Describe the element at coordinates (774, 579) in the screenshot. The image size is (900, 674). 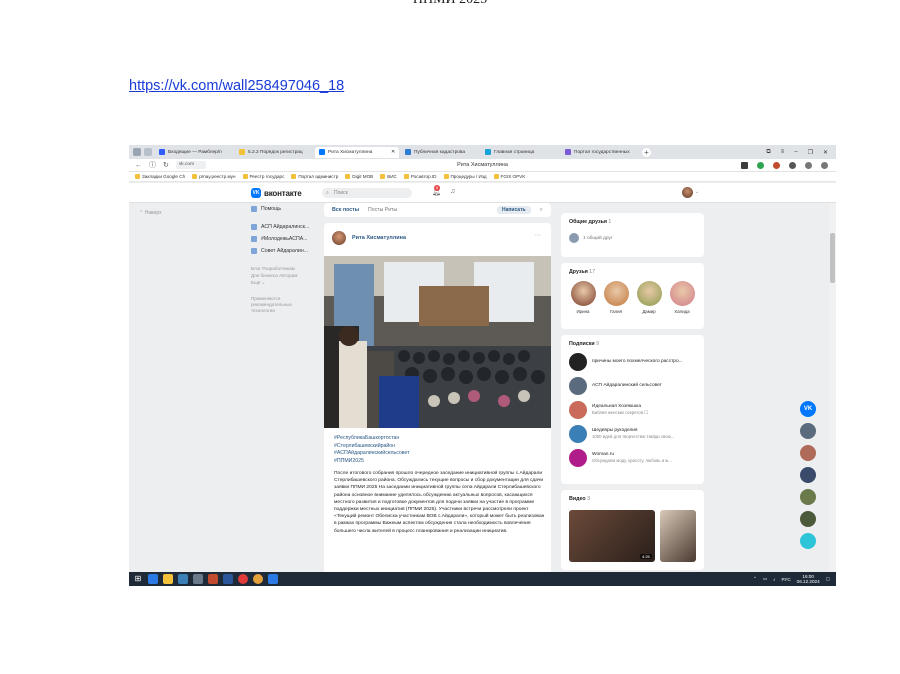
I see `volume-icon: ♪` at that location.